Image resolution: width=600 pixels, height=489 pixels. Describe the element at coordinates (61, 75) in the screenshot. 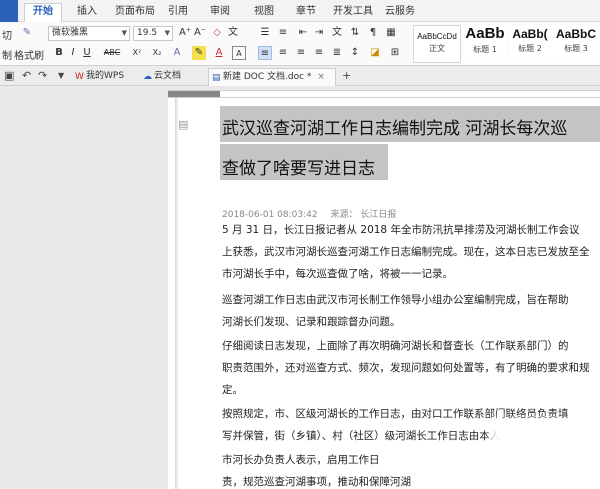

I see `qat-dropdown-icon: ▼` at that location.